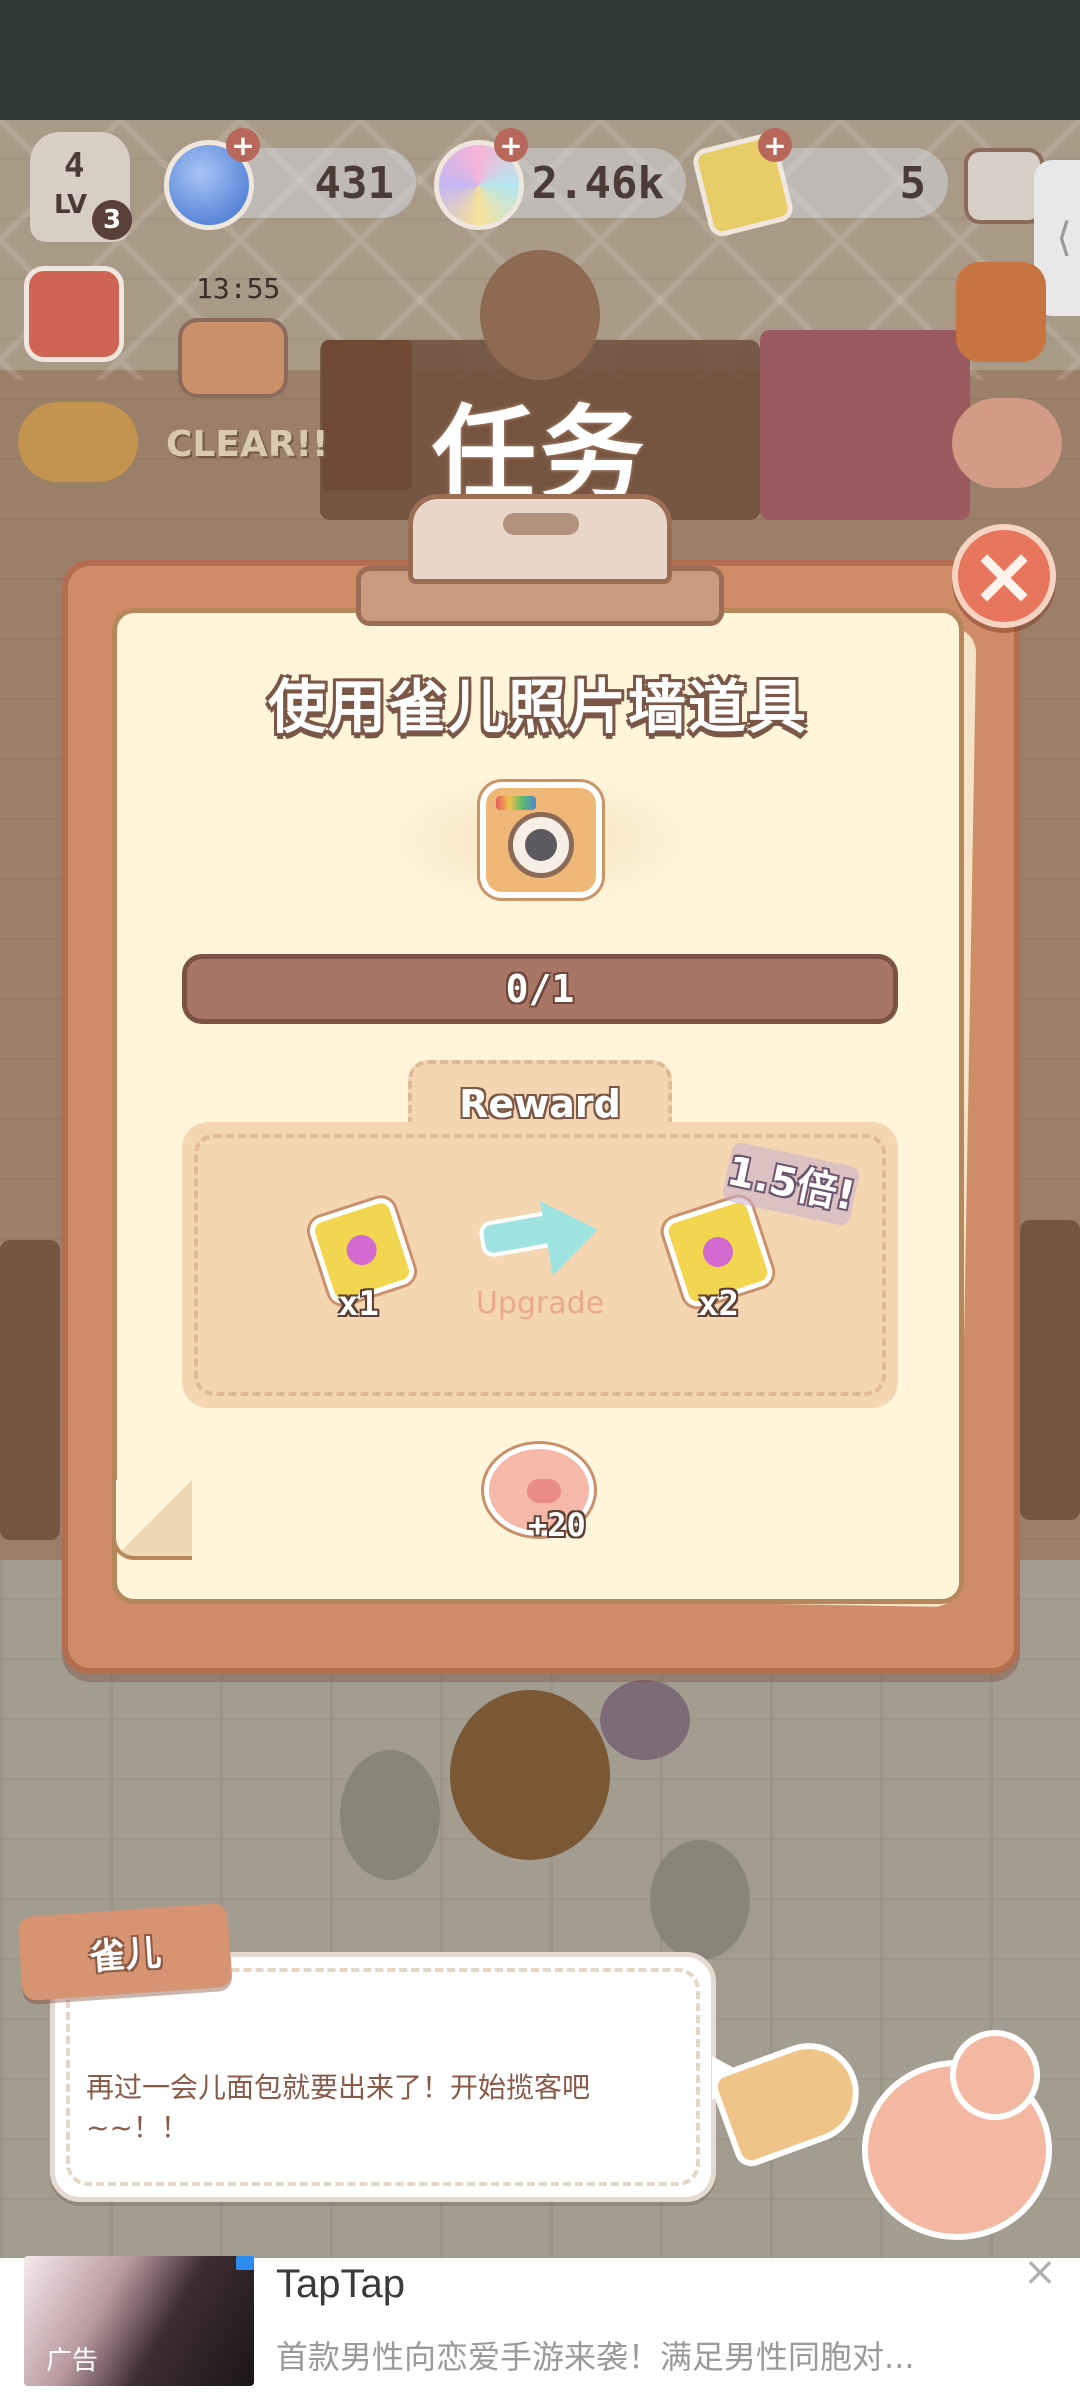 The height and width of the screenshot is (2400, 1080). I want to click on penguin-character, so click(645, 1720).